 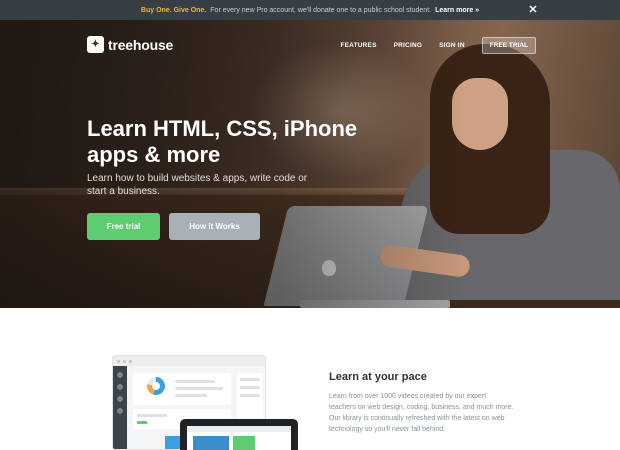 What do you see at coordinates (142, 422) in the screenshot?
I see `mockup-progress-bar` at bounding box center [142, 422].